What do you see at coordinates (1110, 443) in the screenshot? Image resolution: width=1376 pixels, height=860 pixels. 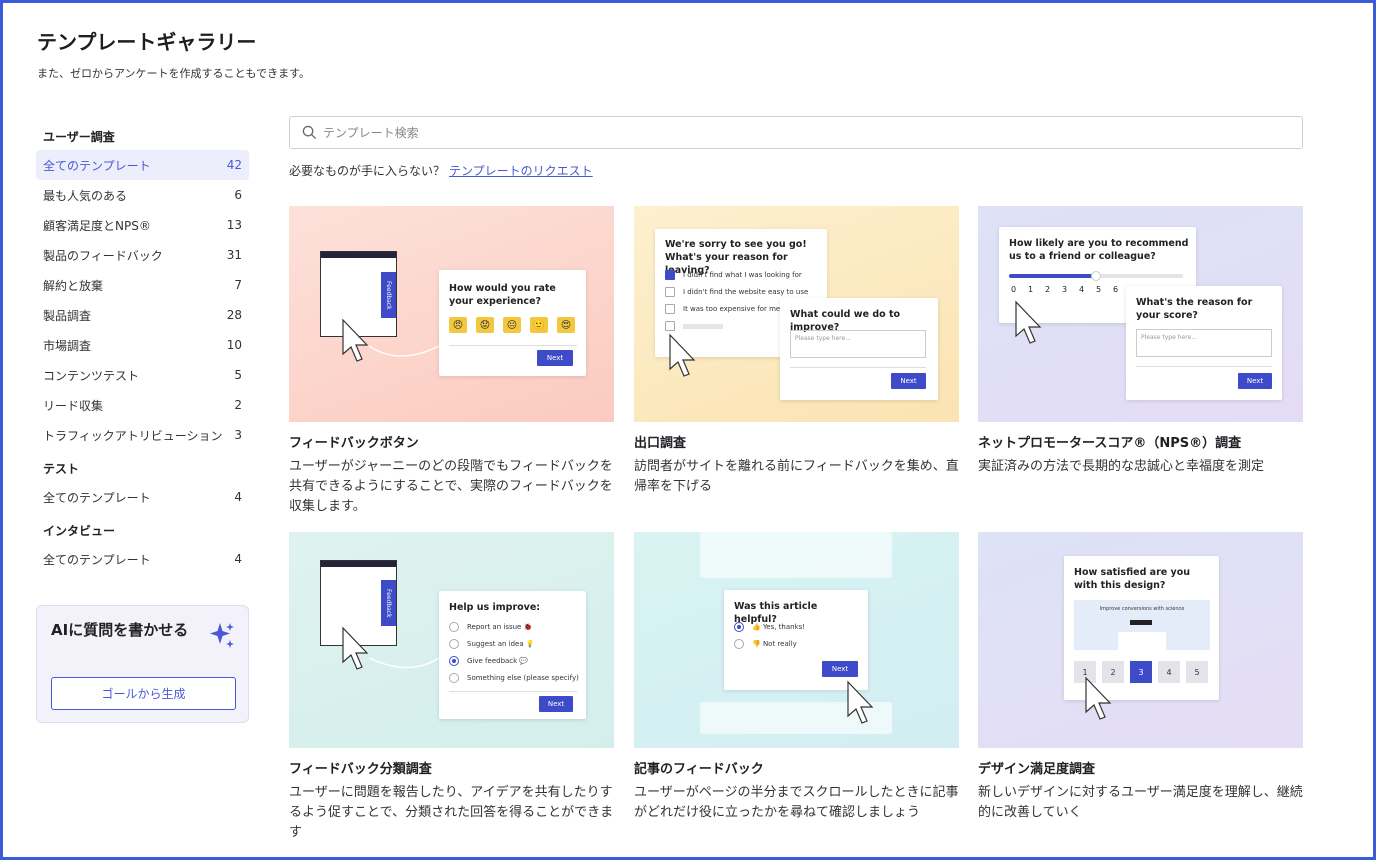 I see `card-title: ネットプロモータースコア®（NPS®）調査` at bounding box center [1110, 443].